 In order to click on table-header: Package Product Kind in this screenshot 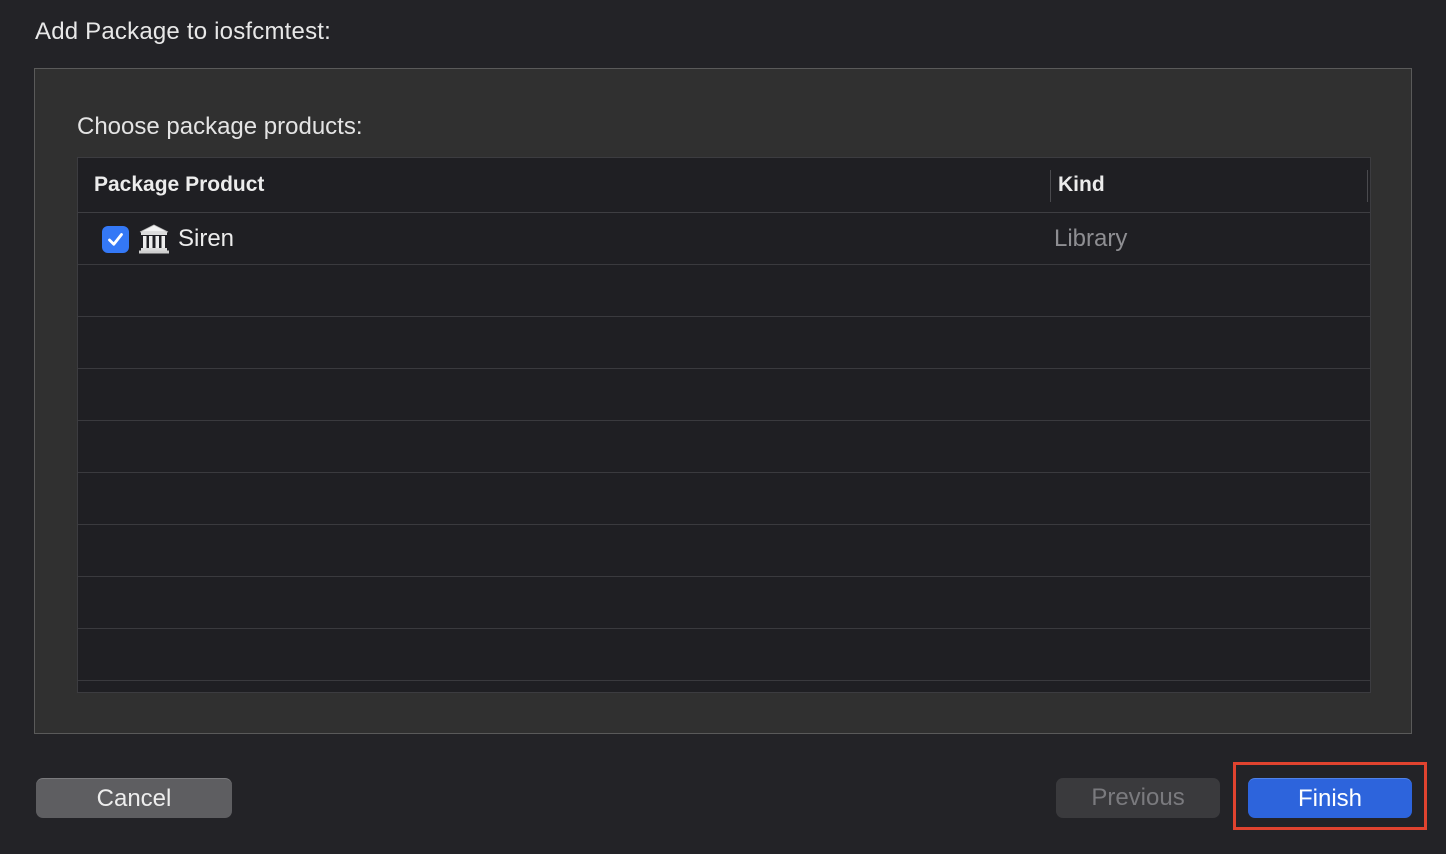, I will do `click(724, 185)`.